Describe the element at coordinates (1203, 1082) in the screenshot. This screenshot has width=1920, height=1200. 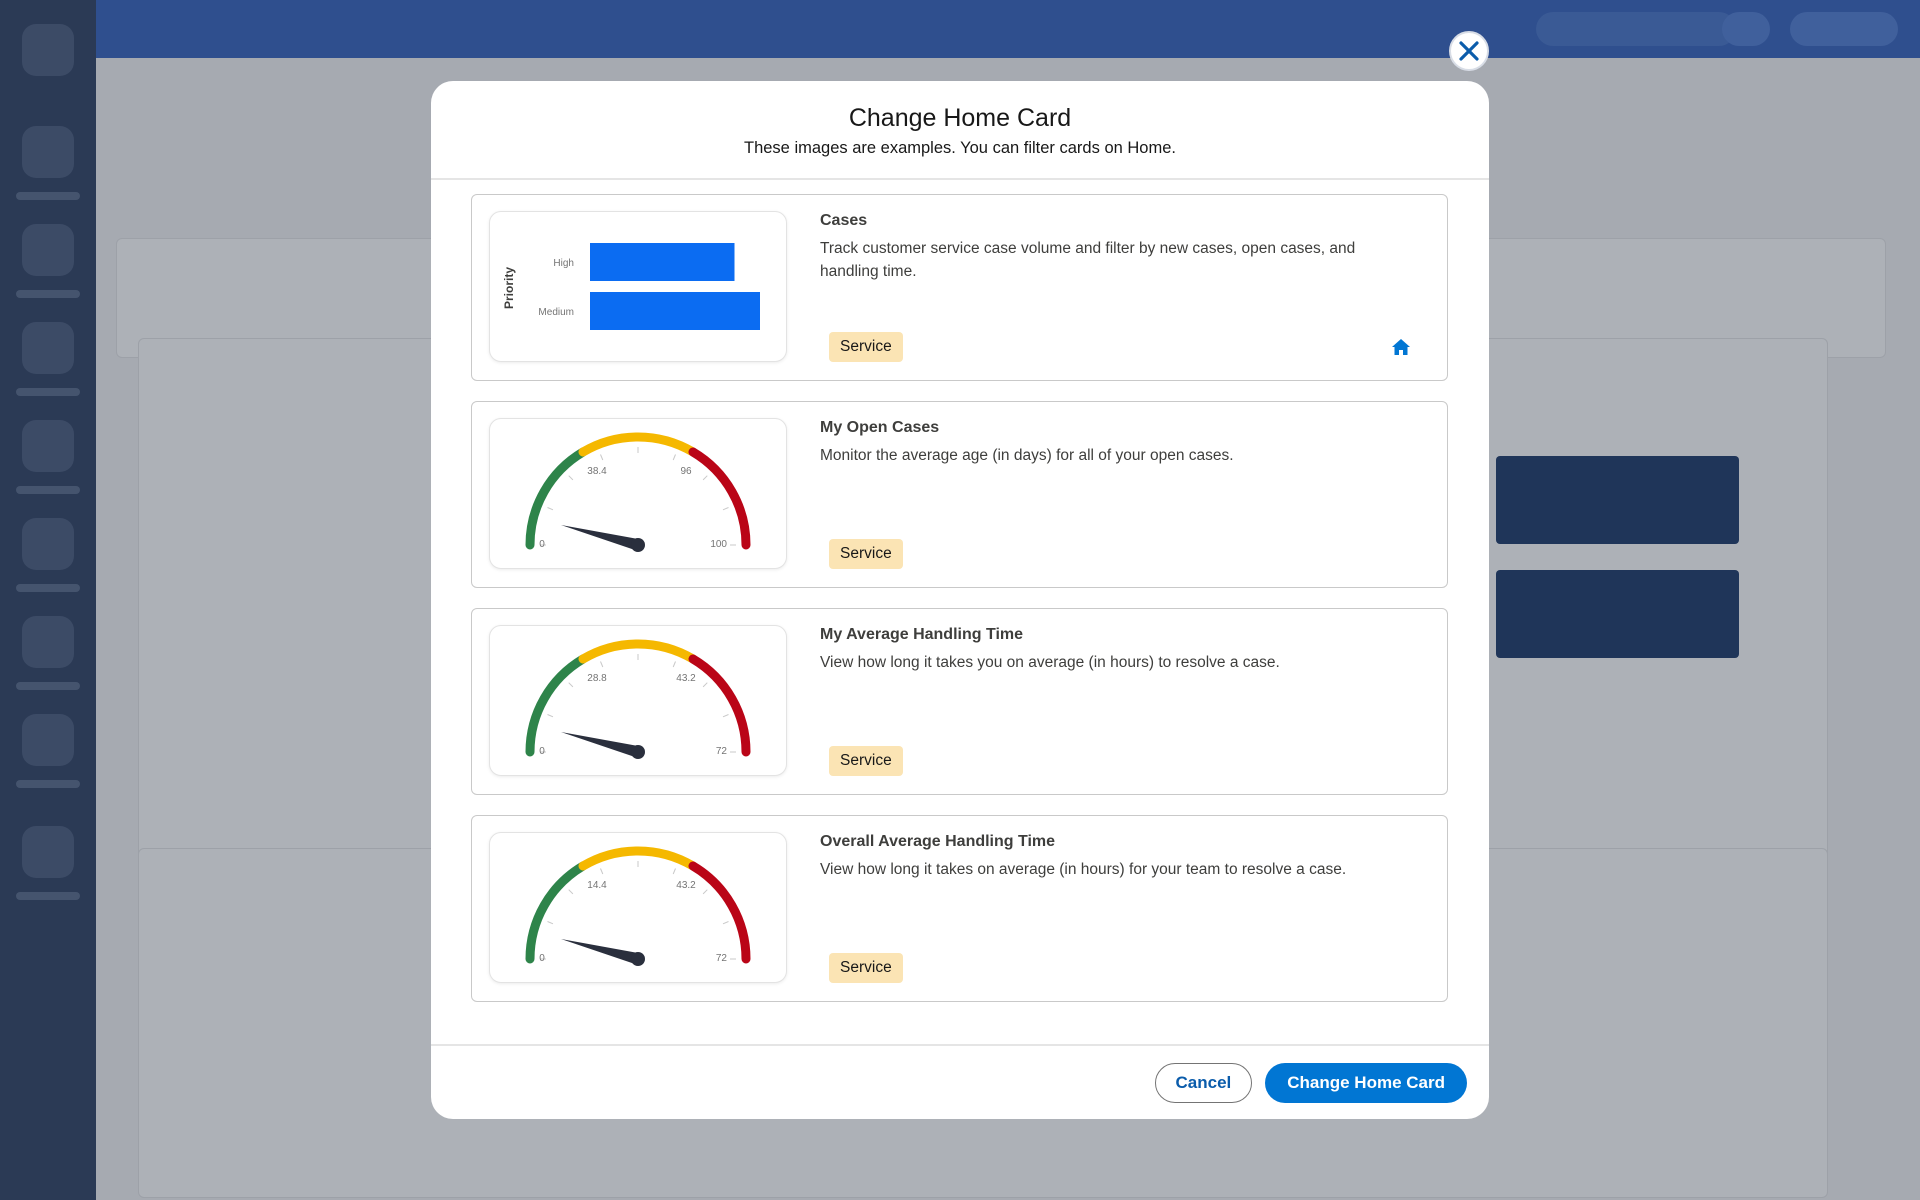
I see `cancel-button: Cancel` at that location.